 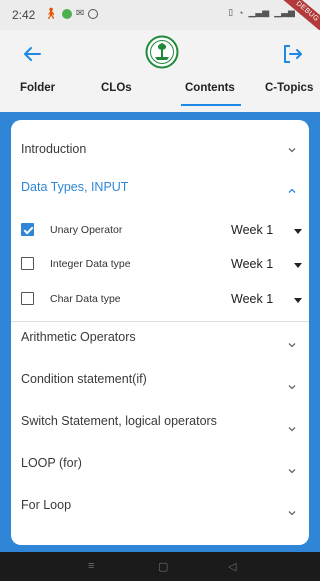 I want to click on tab-contents: Contents, so click(x=210, y=88).